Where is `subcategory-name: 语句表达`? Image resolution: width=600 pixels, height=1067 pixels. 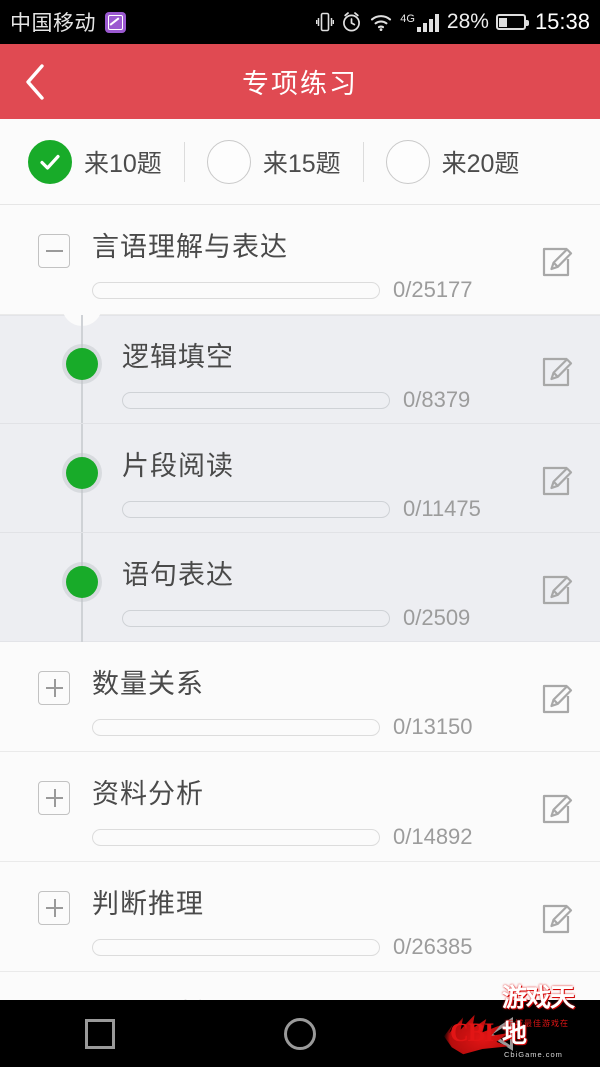 subcategory-name: 语句表达 is located at coordinates (178, 575).